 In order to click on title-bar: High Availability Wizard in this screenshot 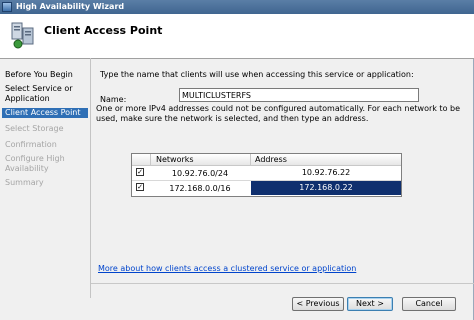, I will do `click(237, 7)`.